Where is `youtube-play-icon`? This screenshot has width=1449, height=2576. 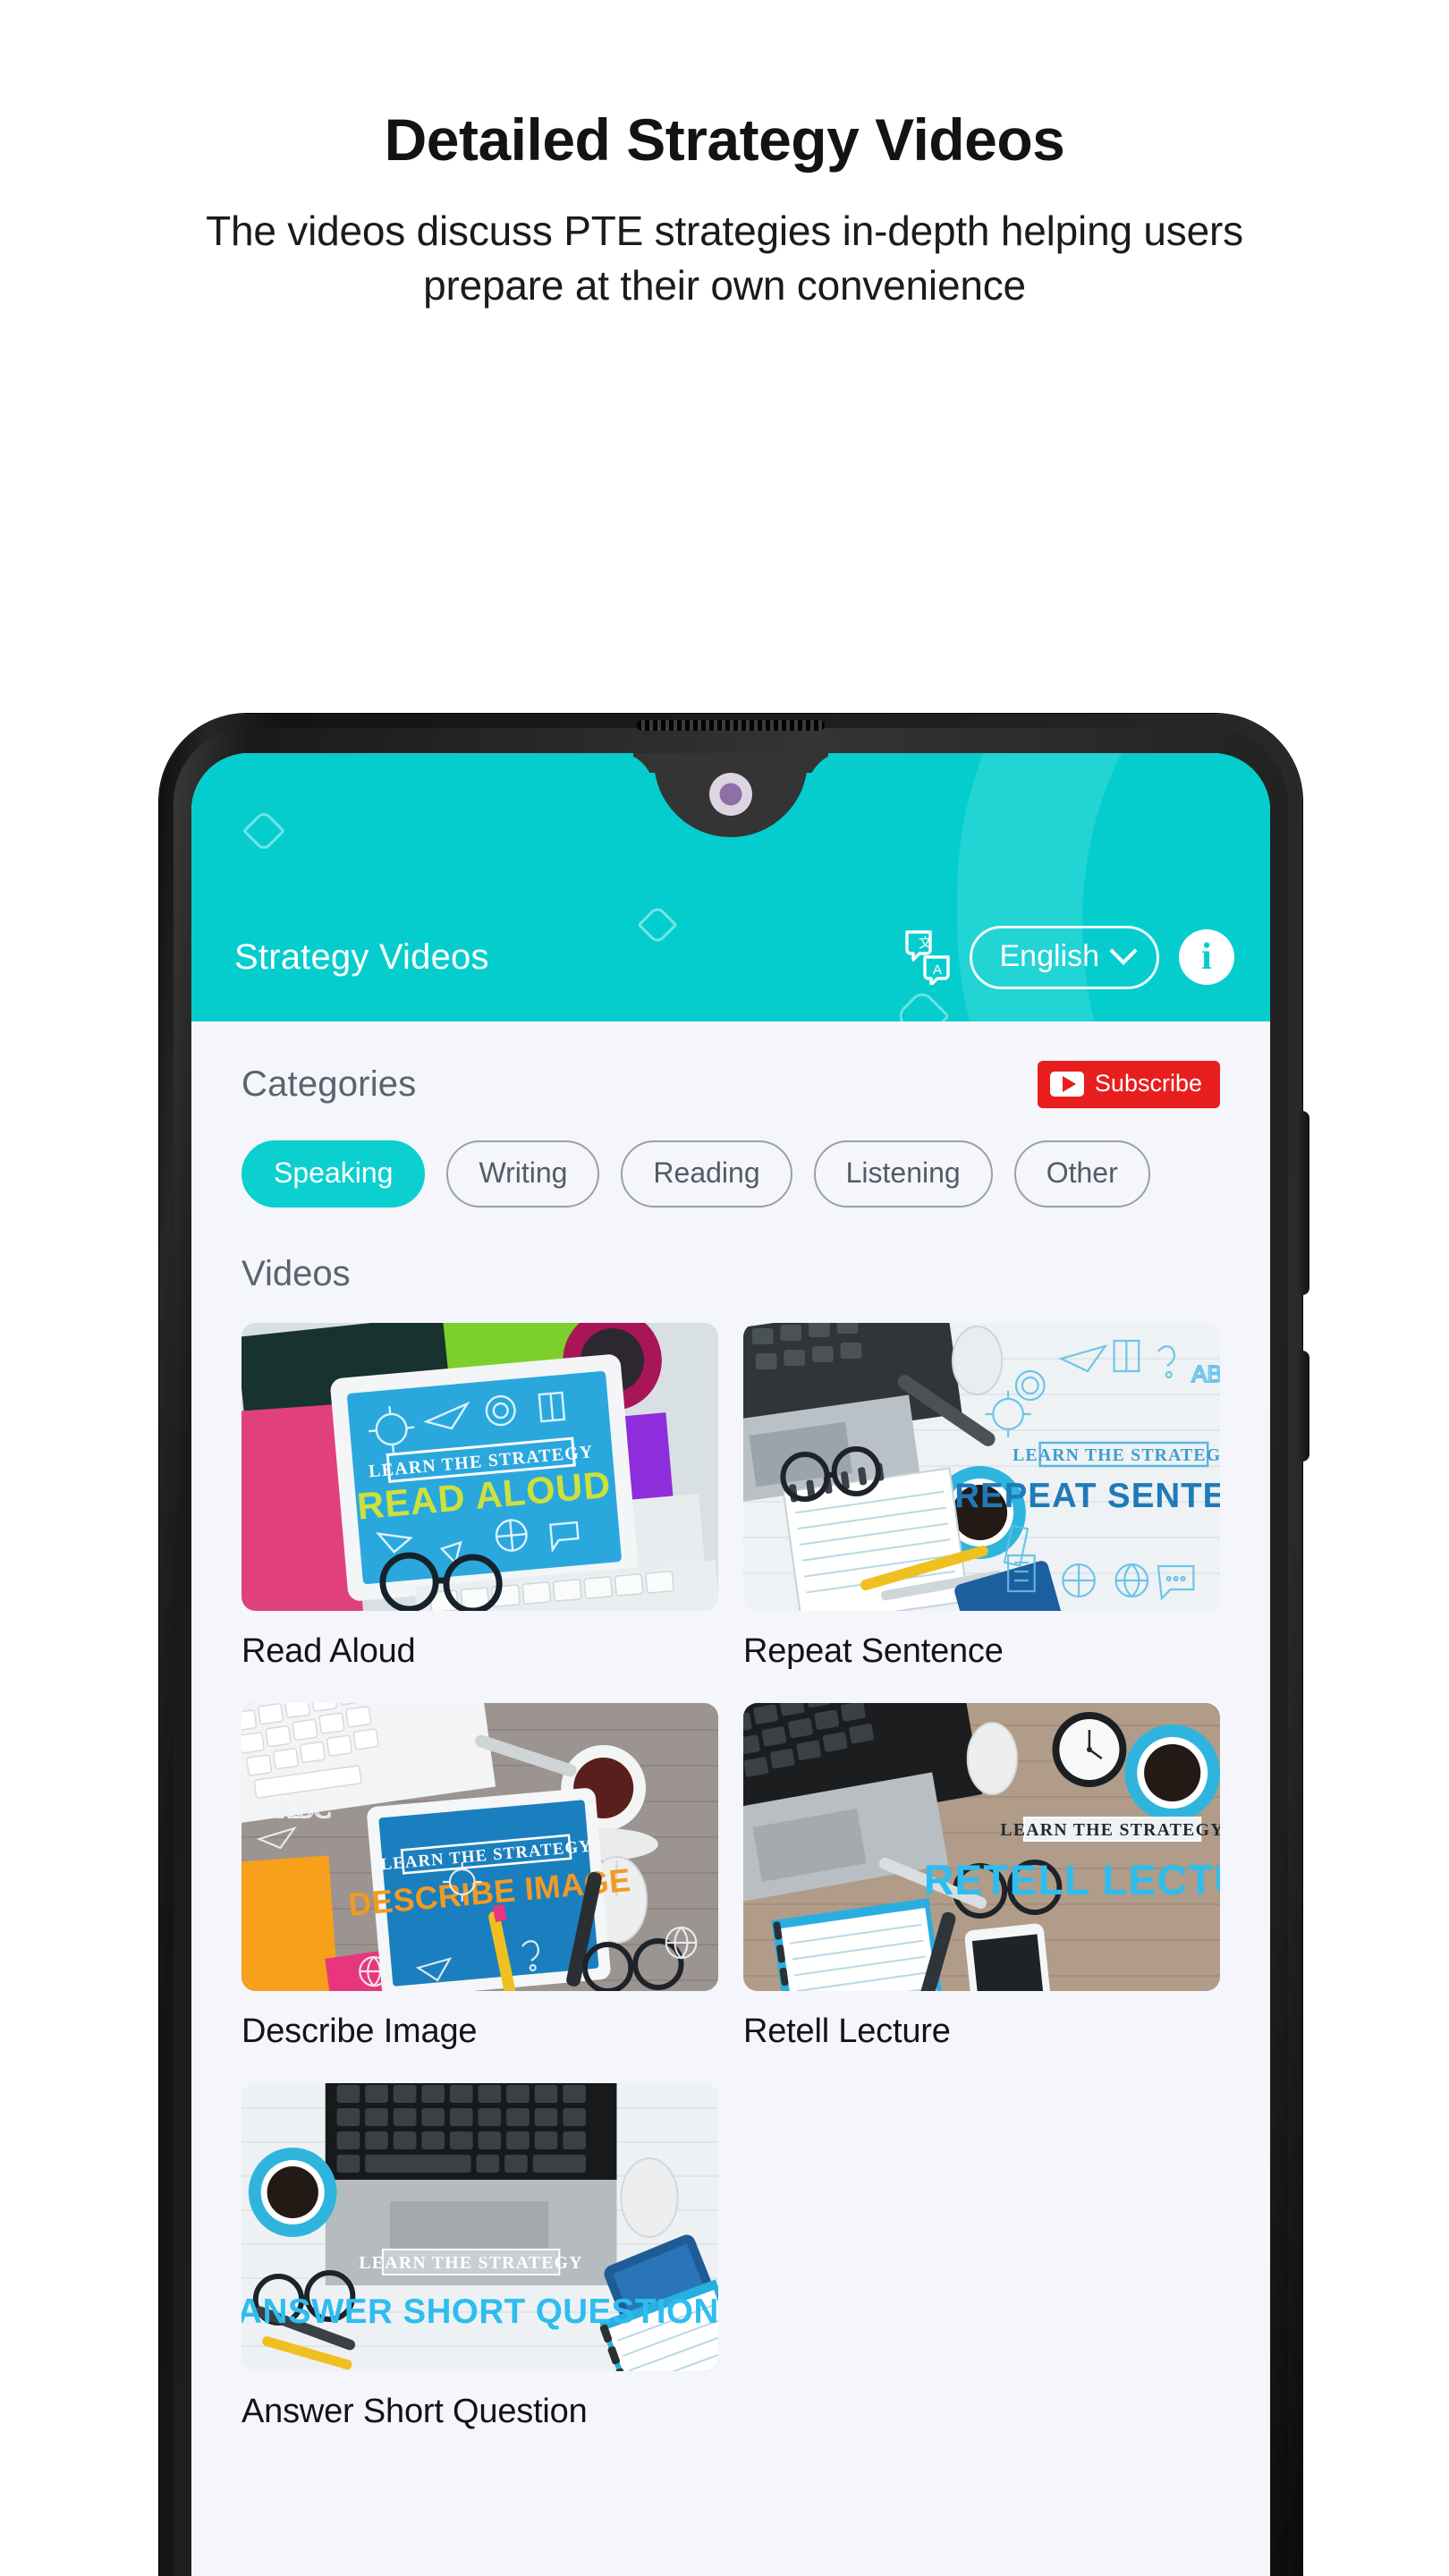
youtube-play-icon is located at coordinates (1066, 1084).